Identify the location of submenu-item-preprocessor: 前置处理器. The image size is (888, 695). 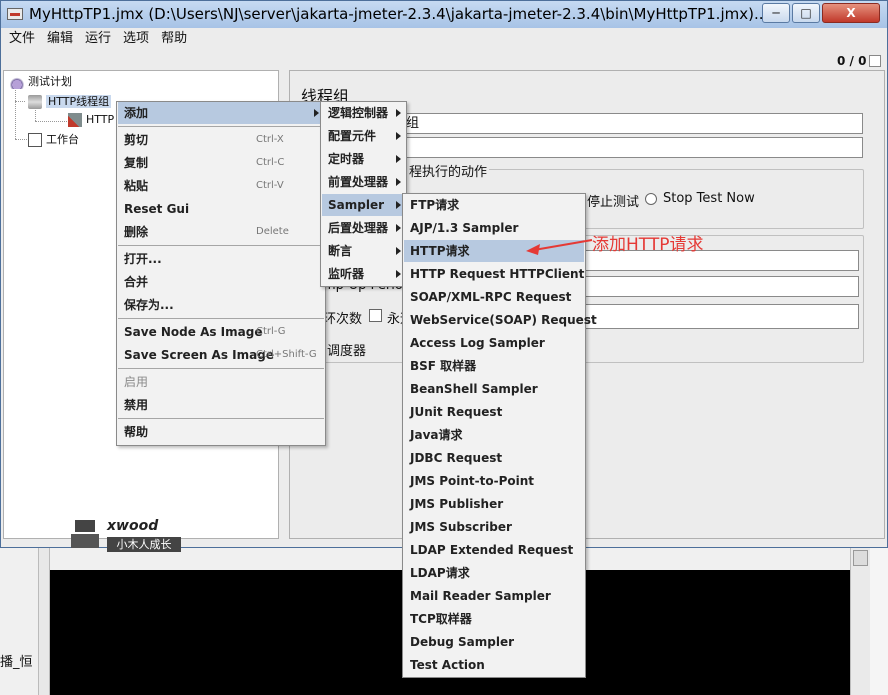
(363, 182).